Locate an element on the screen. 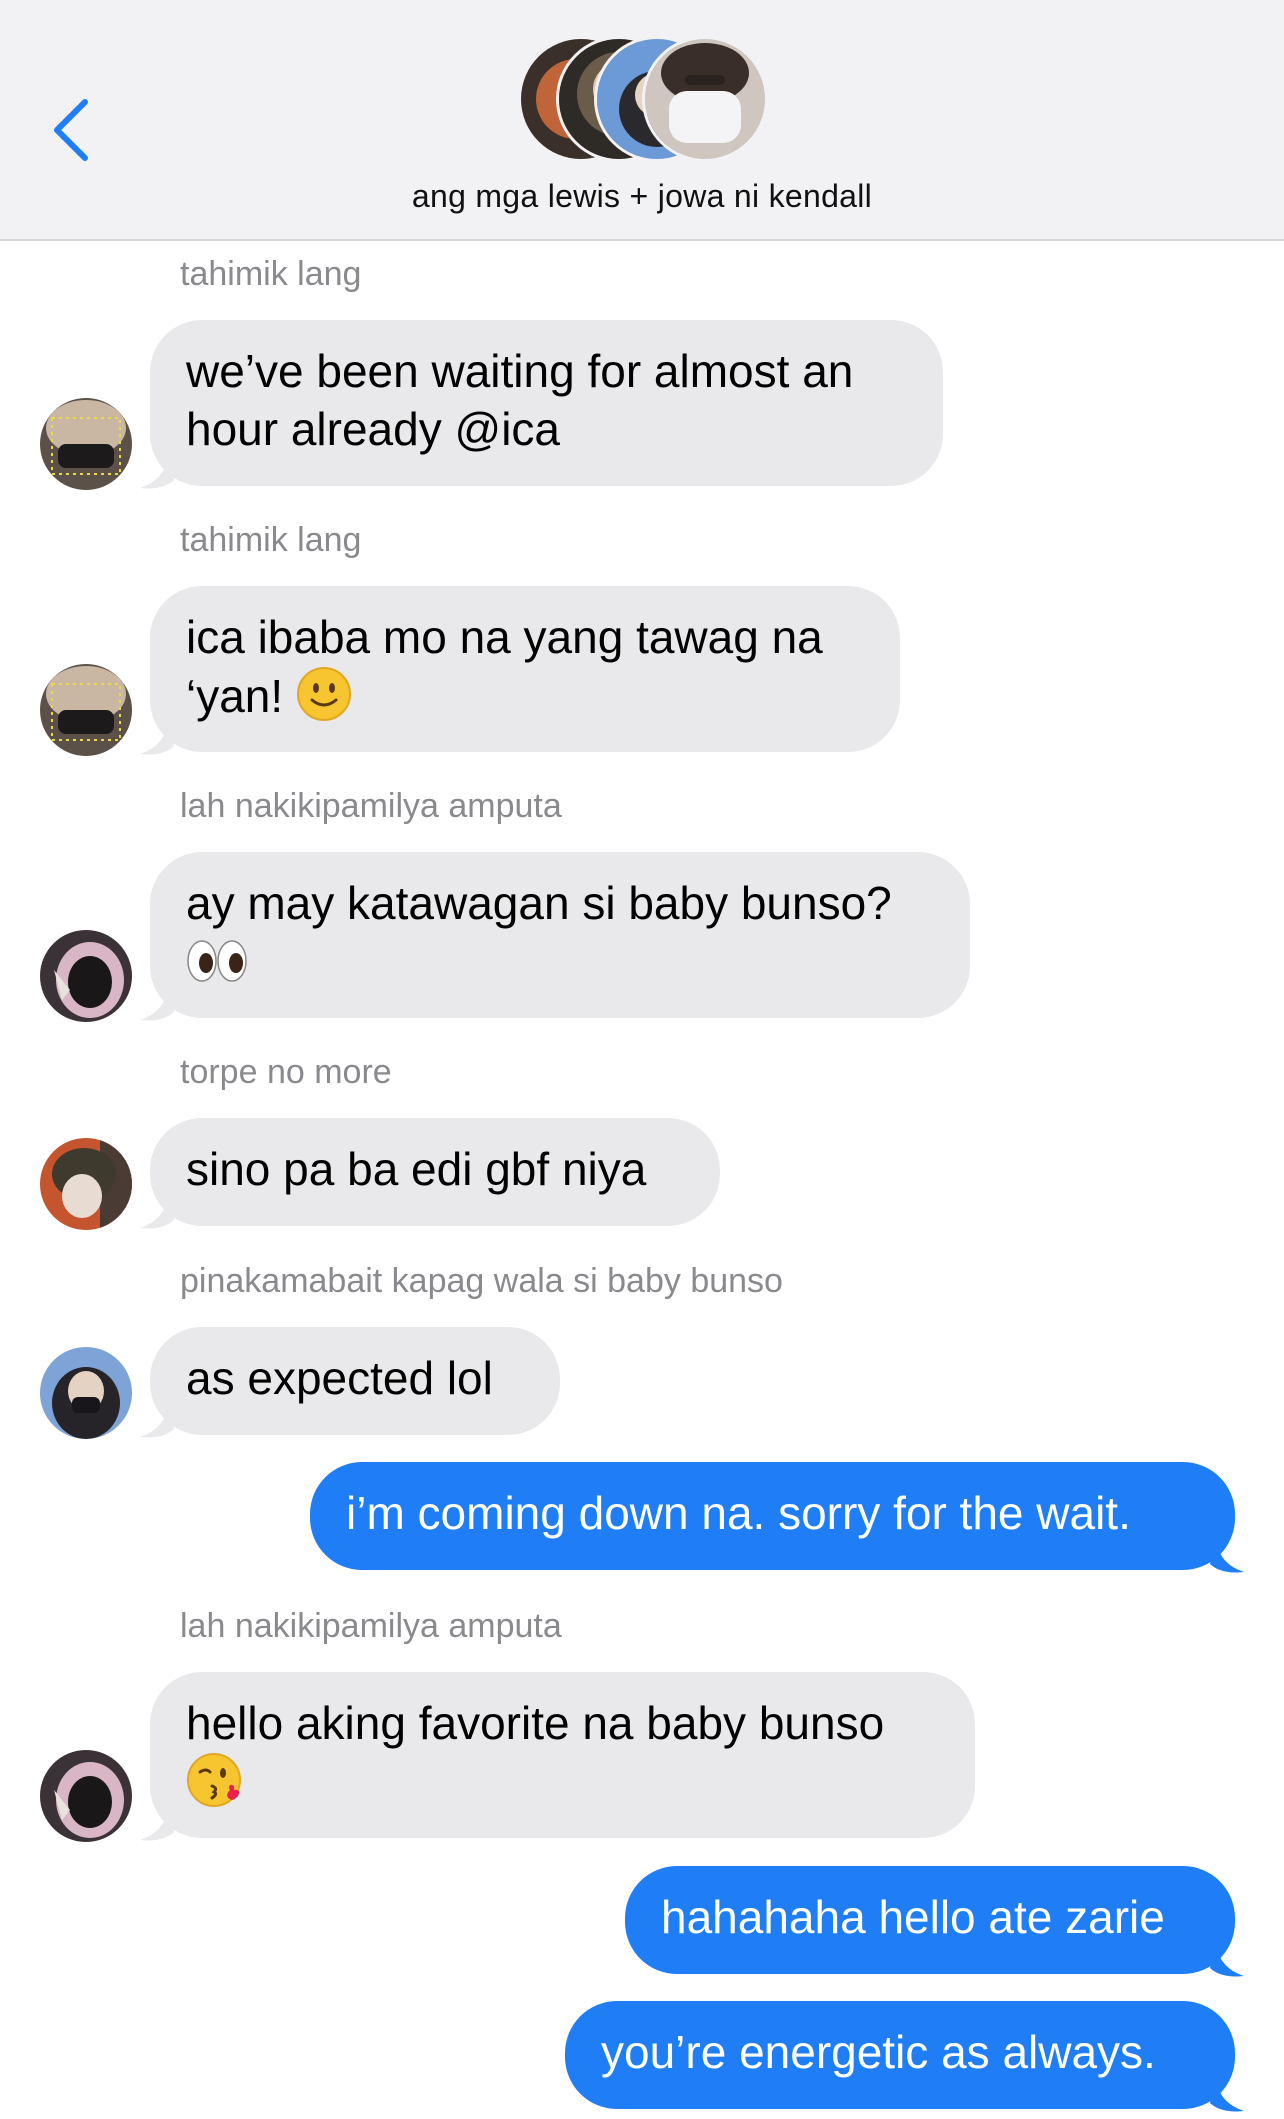 The width and height of the screenshot is (1284, 2119). message-text: hello aking favorite na baby bunso is located at coordinates (535, 1723).